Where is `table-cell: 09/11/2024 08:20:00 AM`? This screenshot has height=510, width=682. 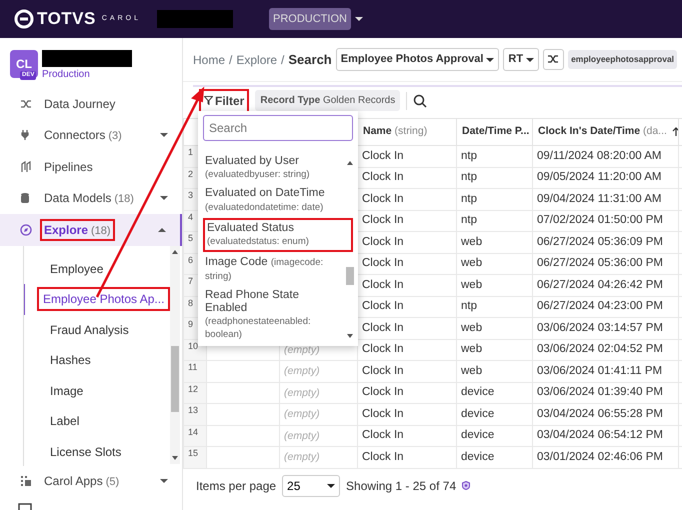
table-cell: 09/11/2024 08:20:00 AM is located at coordinates (605, 156).